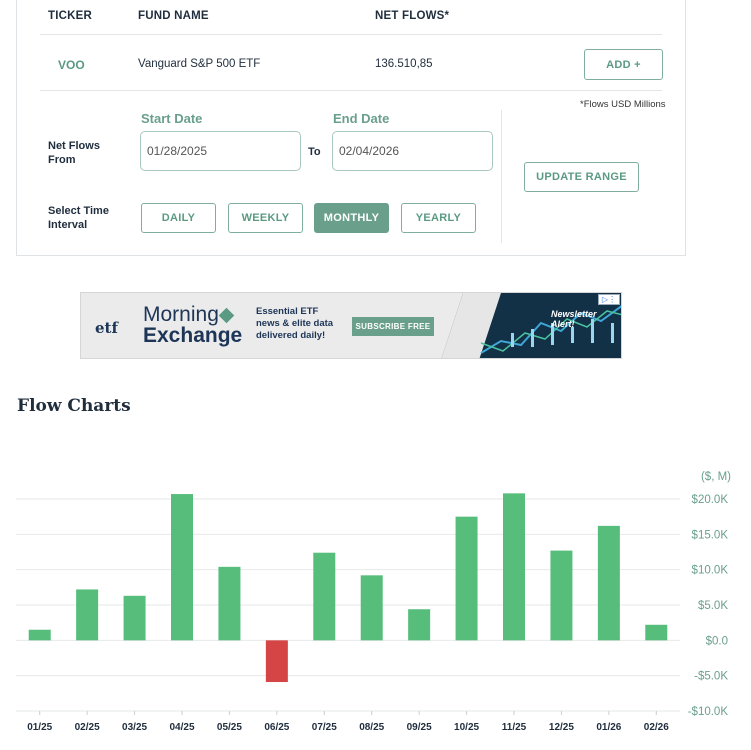 The image size is (751, 750). Describe the element at coordinates (404, 64) in the screenshot. I see `net-flows-cell: 136.510,85` at that location.